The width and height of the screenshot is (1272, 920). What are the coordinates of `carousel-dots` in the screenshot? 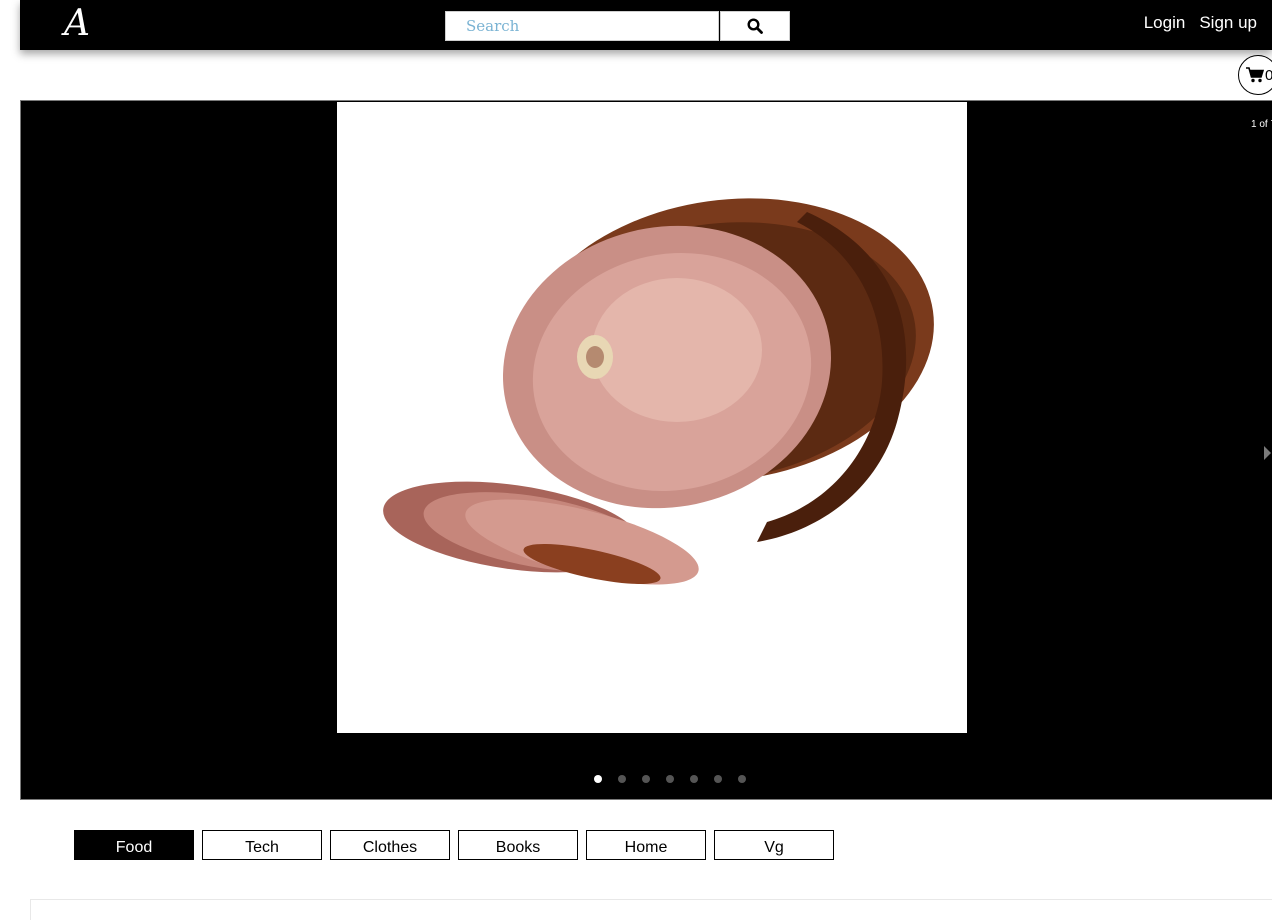 It's located at (670, 779).